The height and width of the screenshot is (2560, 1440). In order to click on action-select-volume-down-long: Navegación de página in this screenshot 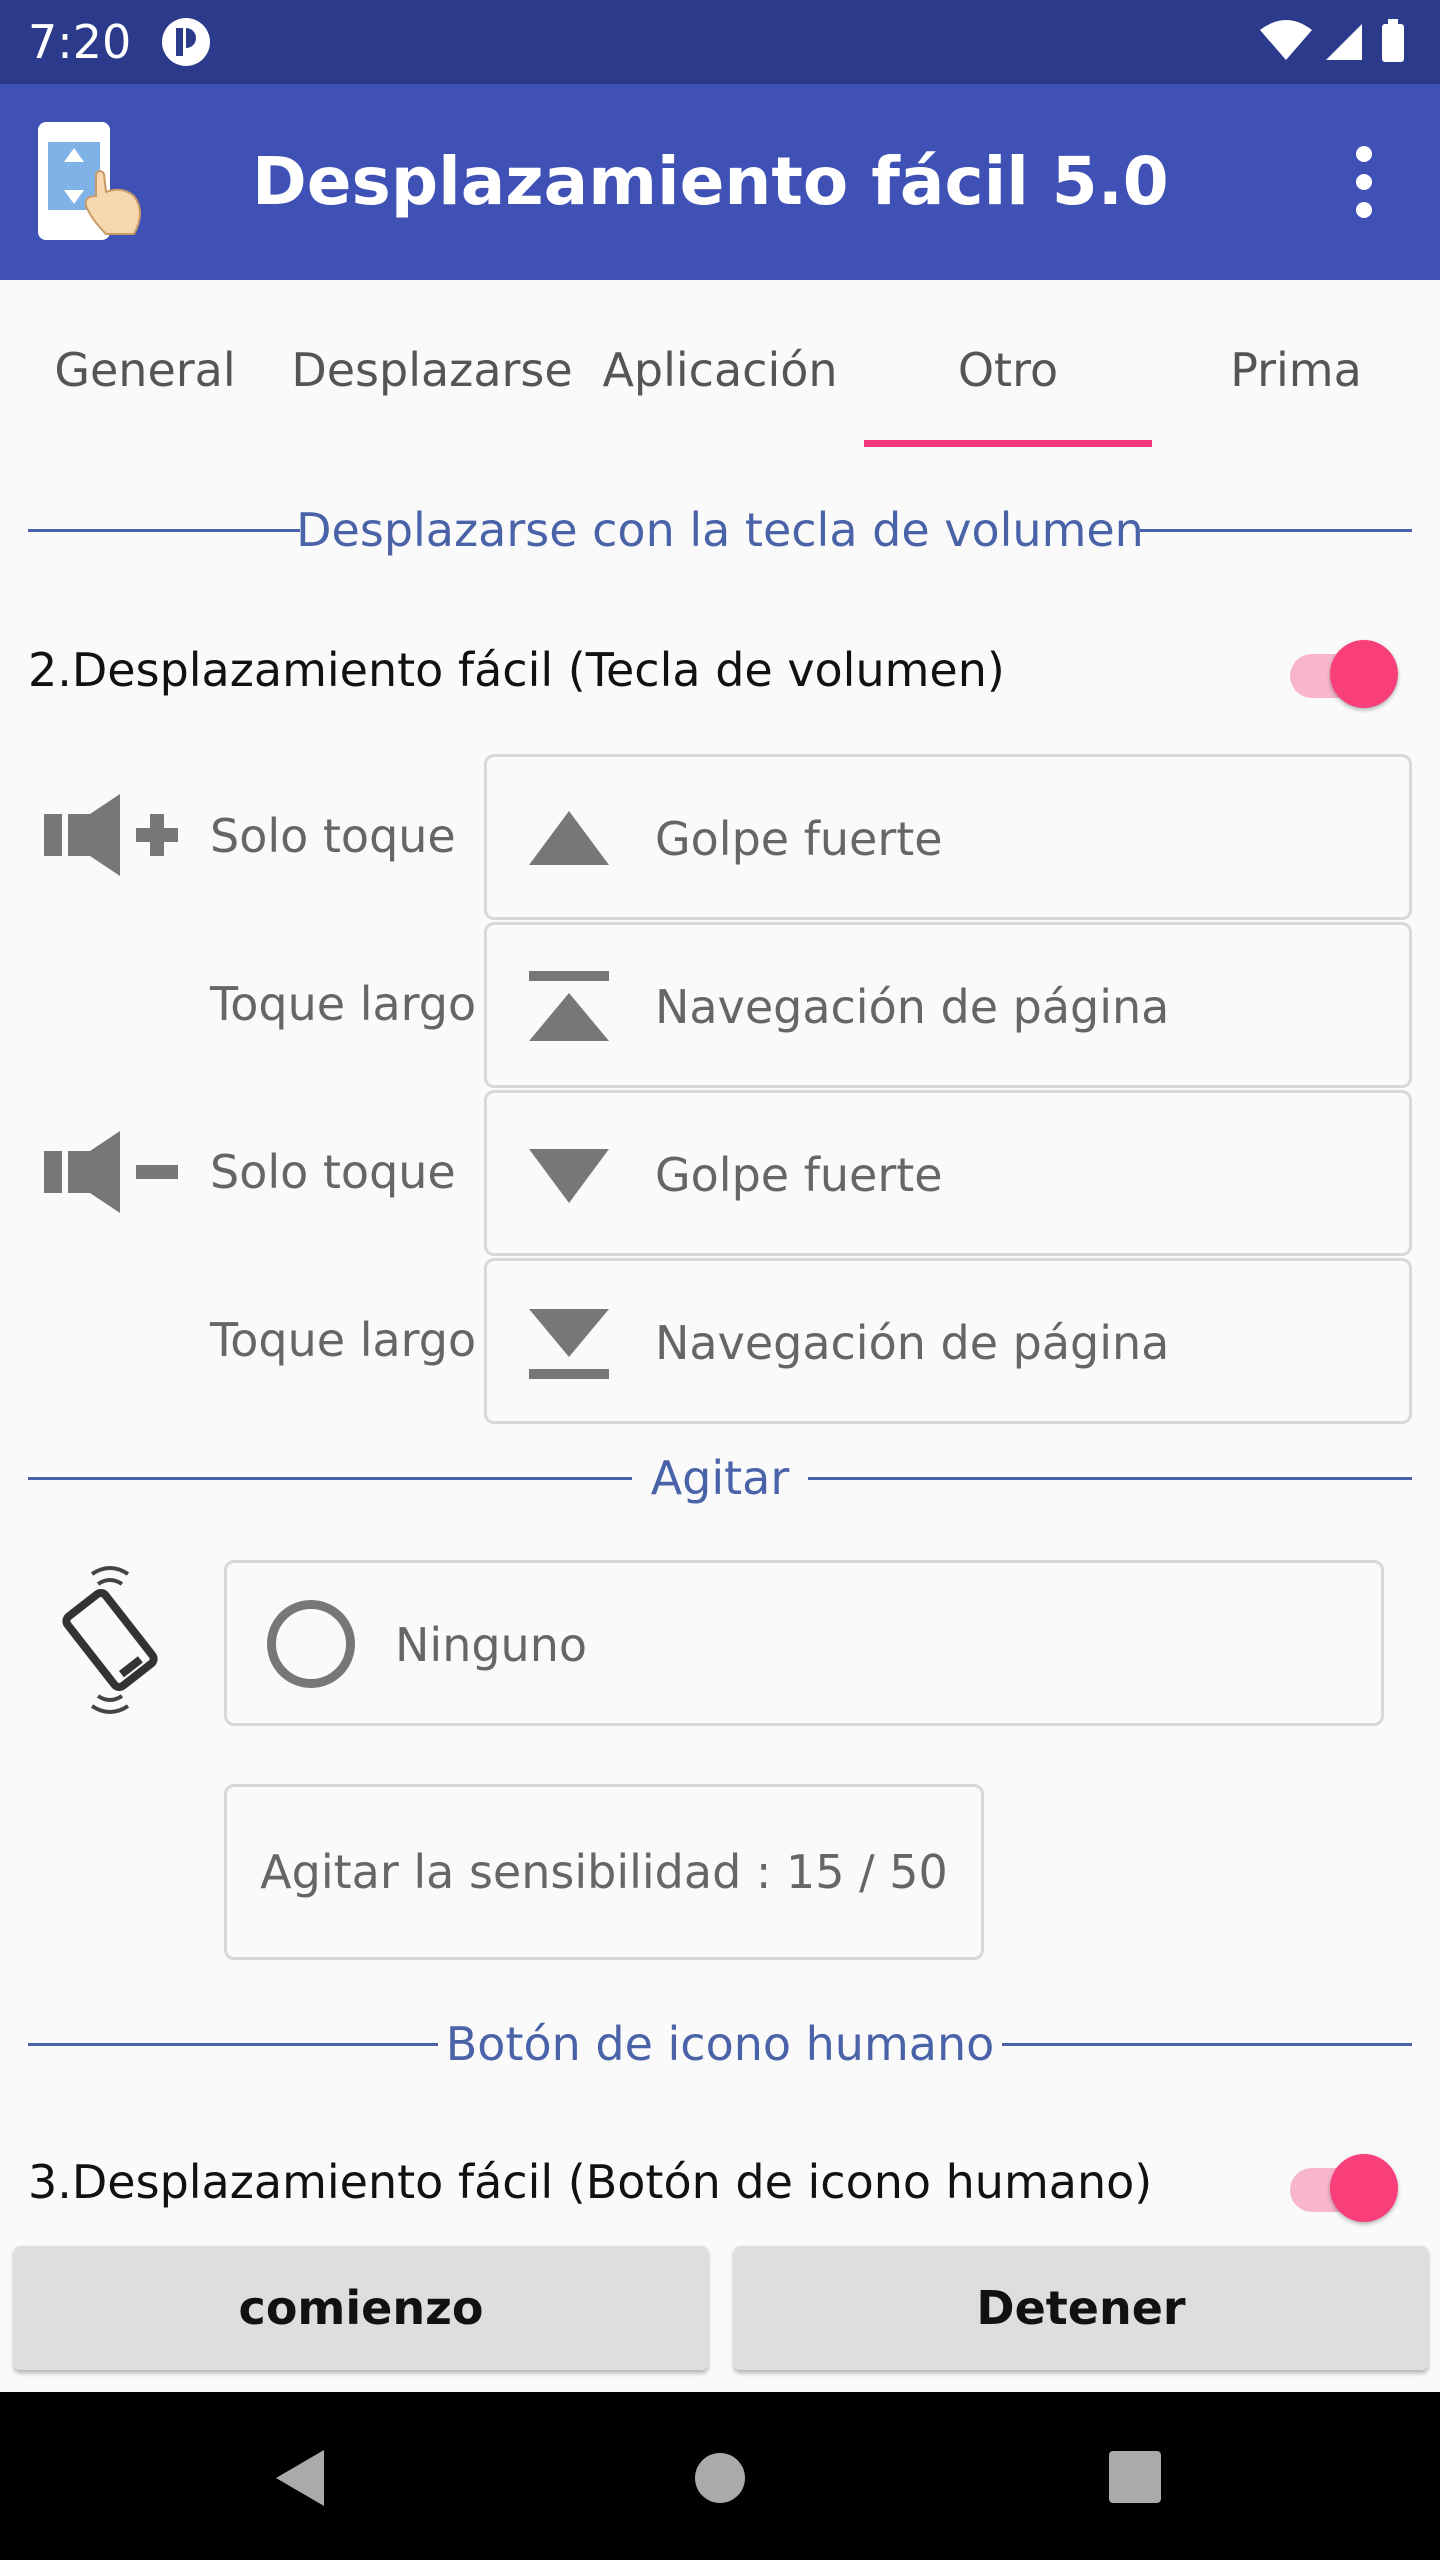, I will do `click(948, 1341)`.